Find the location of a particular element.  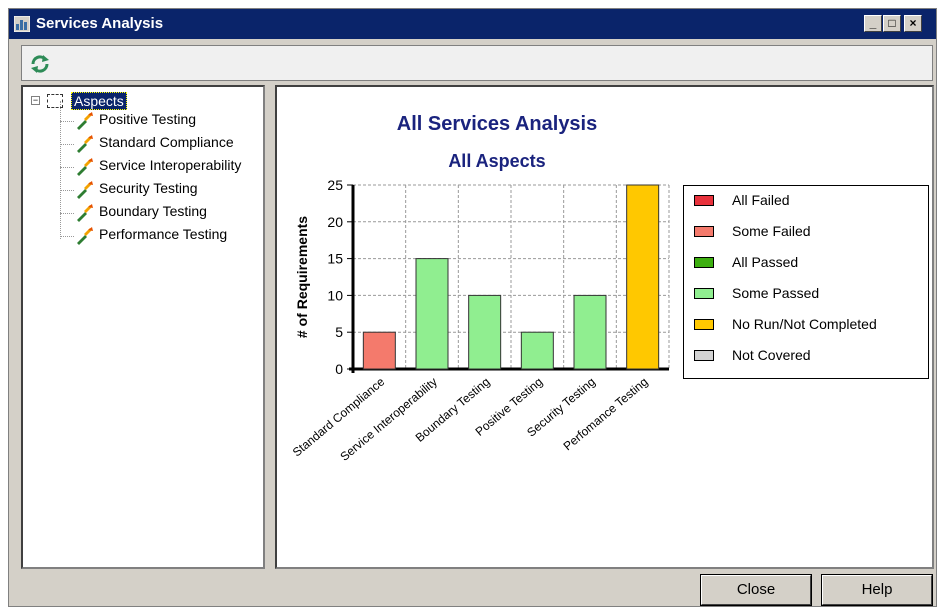

tree-item-label: Service Interoperability is located at coordinates (170, 165).